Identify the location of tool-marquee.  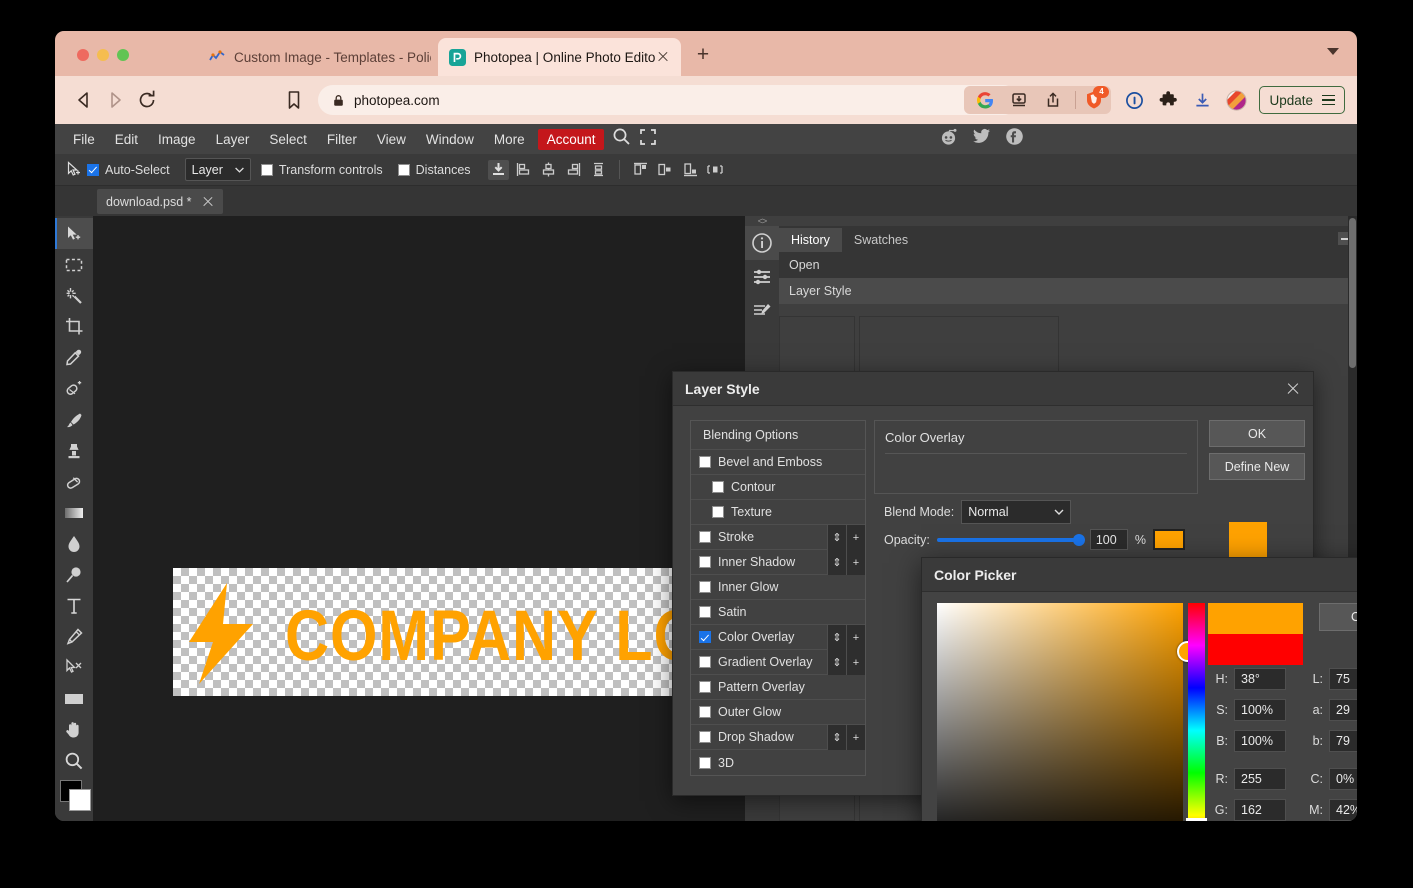
(74, 264).